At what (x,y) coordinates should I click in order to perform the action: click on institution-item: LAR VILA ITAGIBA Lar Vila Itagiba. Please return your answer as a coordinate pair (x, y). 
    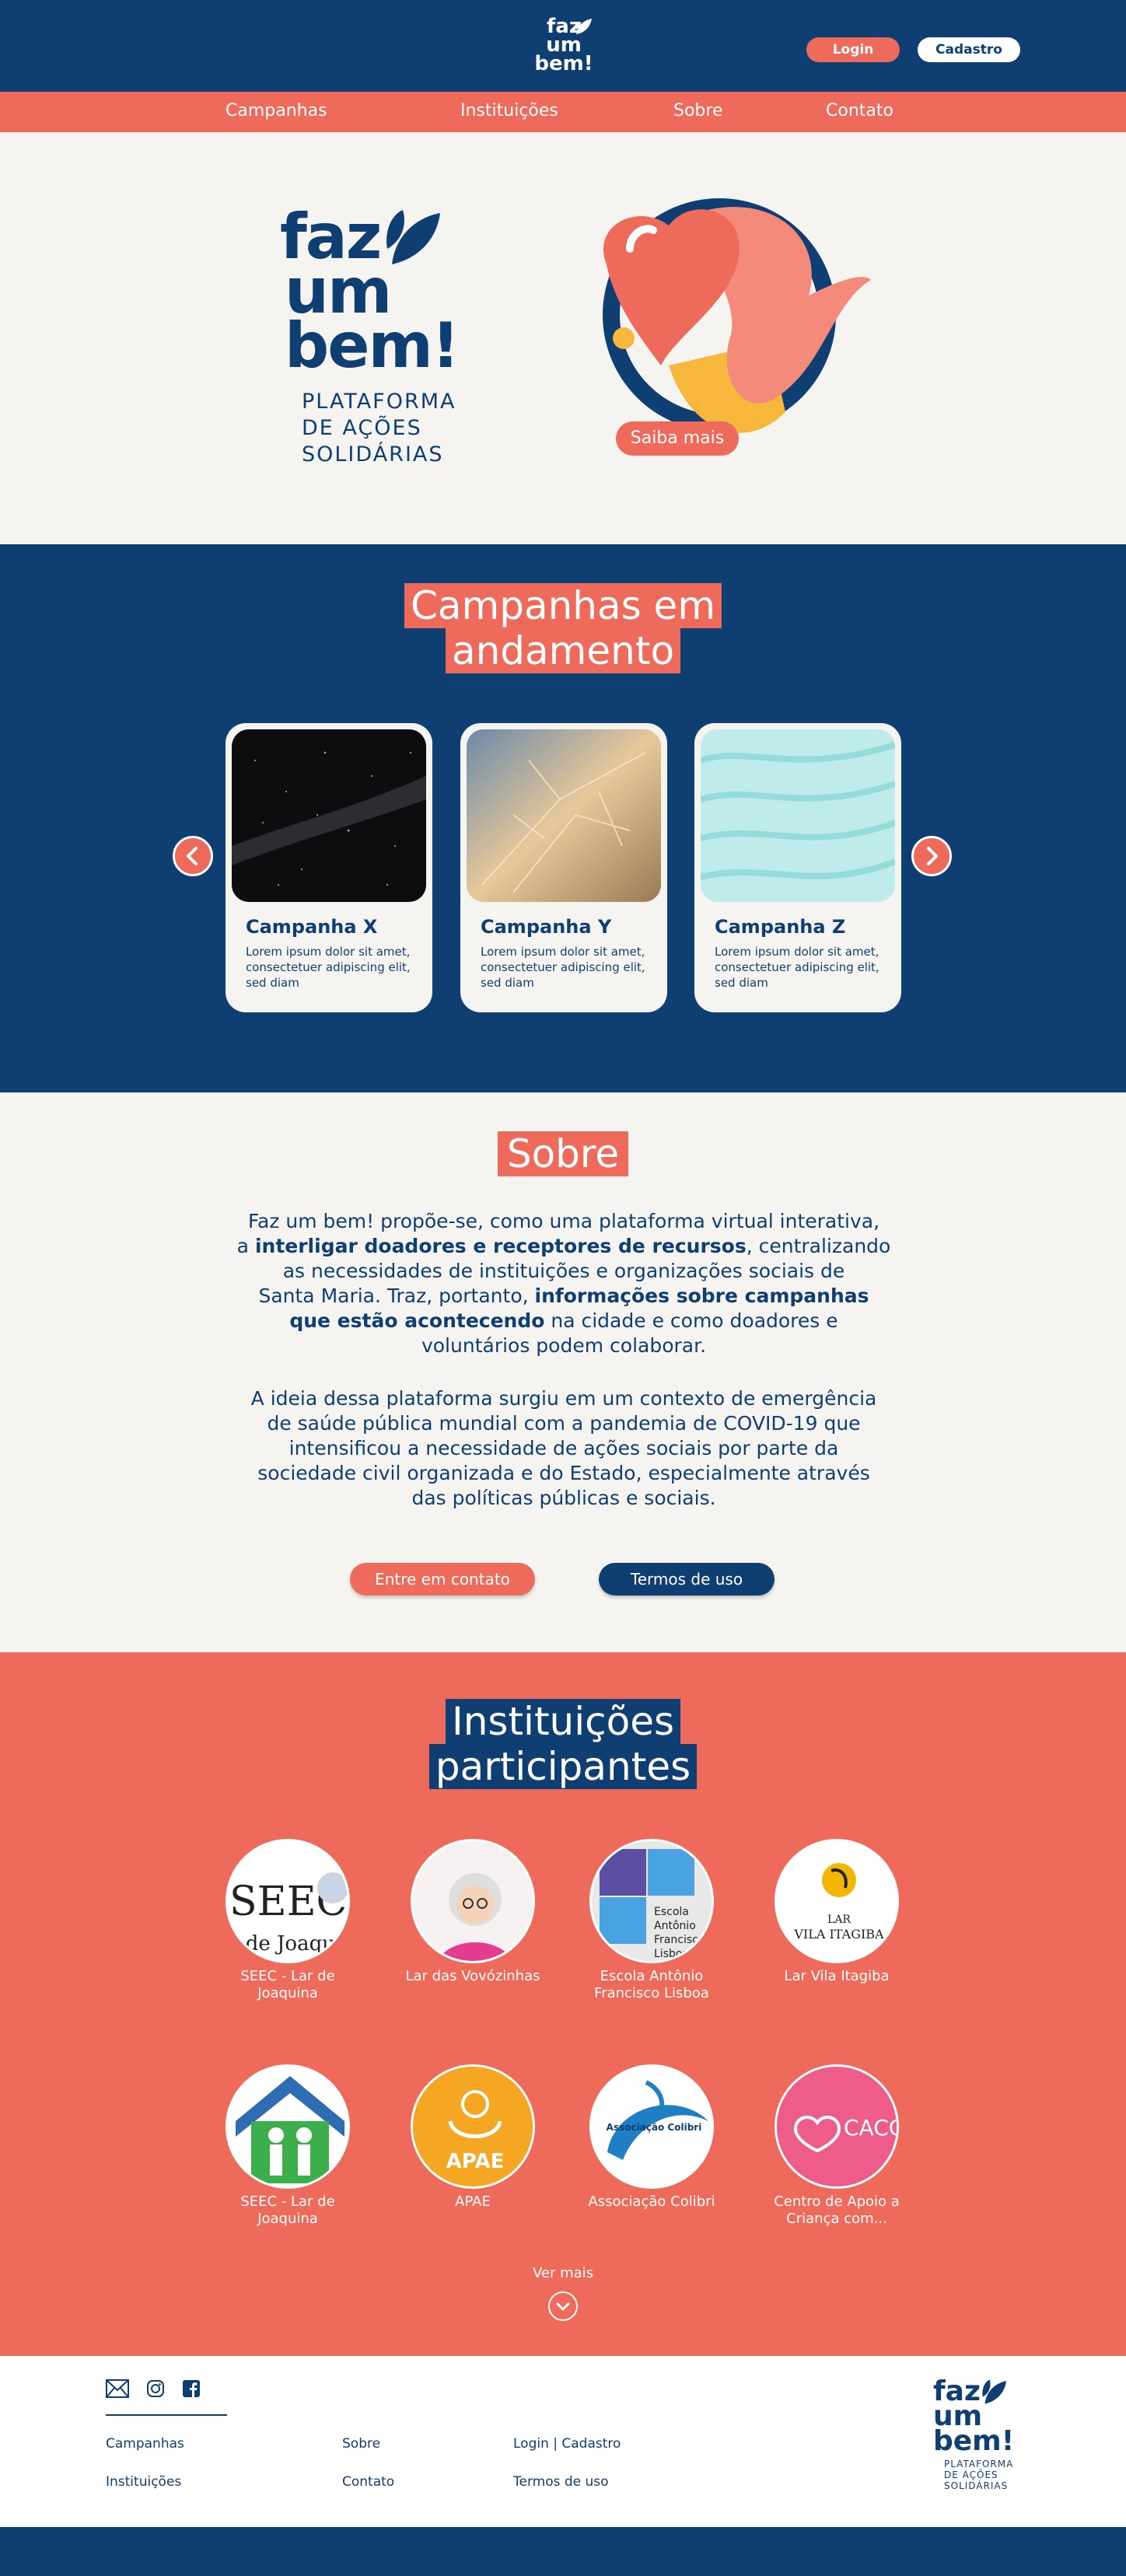
    Looking at the image, I should click on (837, 1912).